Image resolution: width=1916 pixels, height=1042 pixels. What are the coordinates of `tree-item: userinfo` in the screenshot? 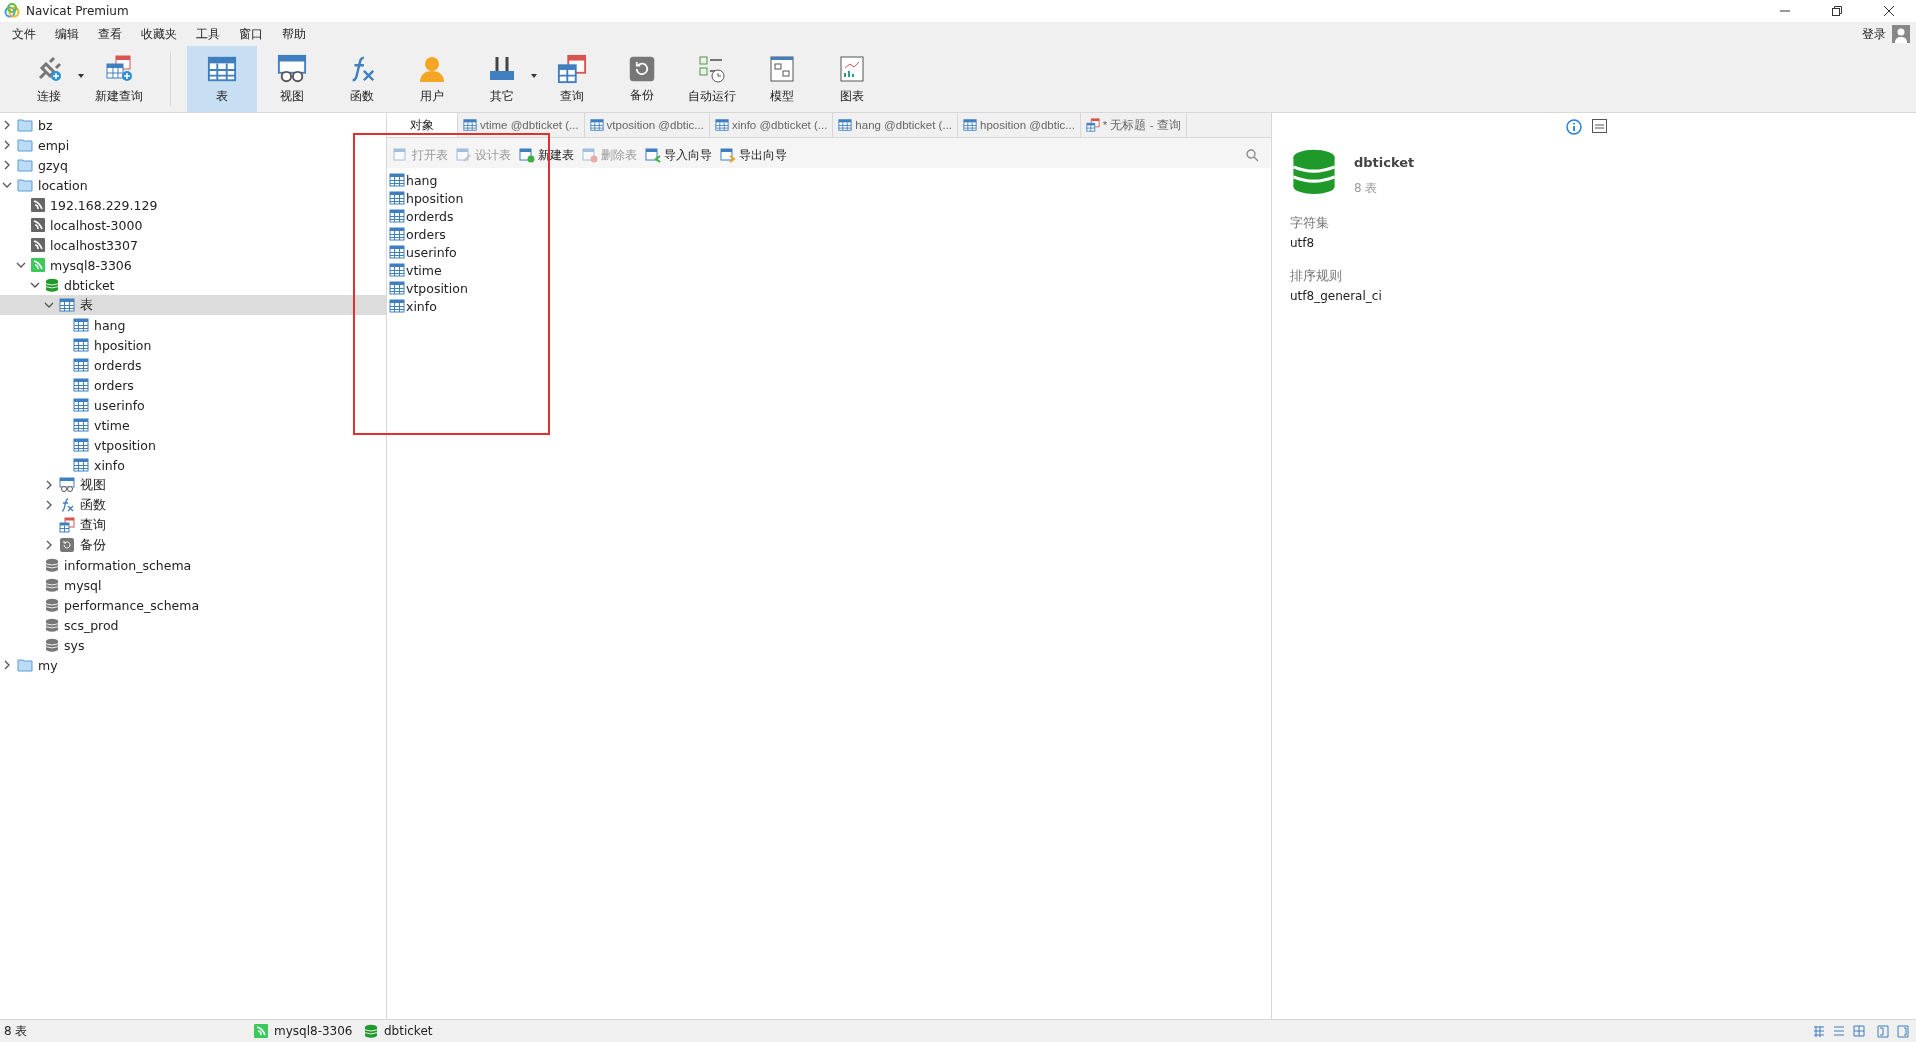 It's located at (193, 405).